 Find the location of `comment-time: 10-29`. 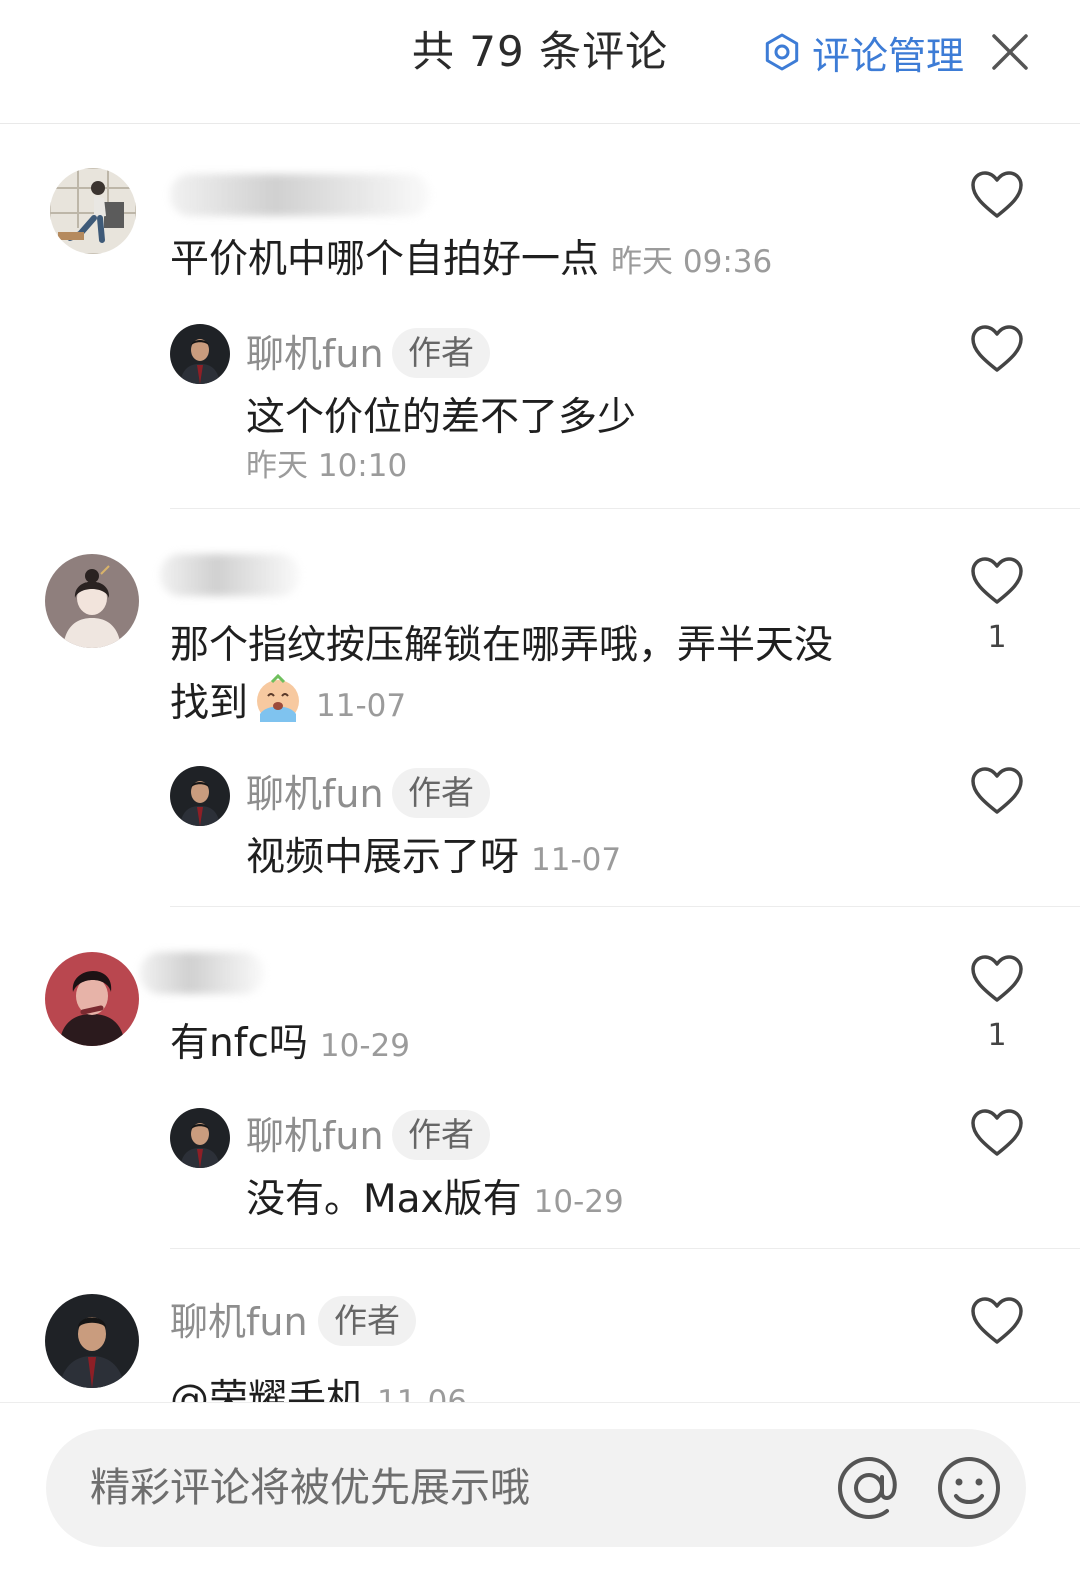

comment-time: 10-29 is located at coordinates (364, 1046).